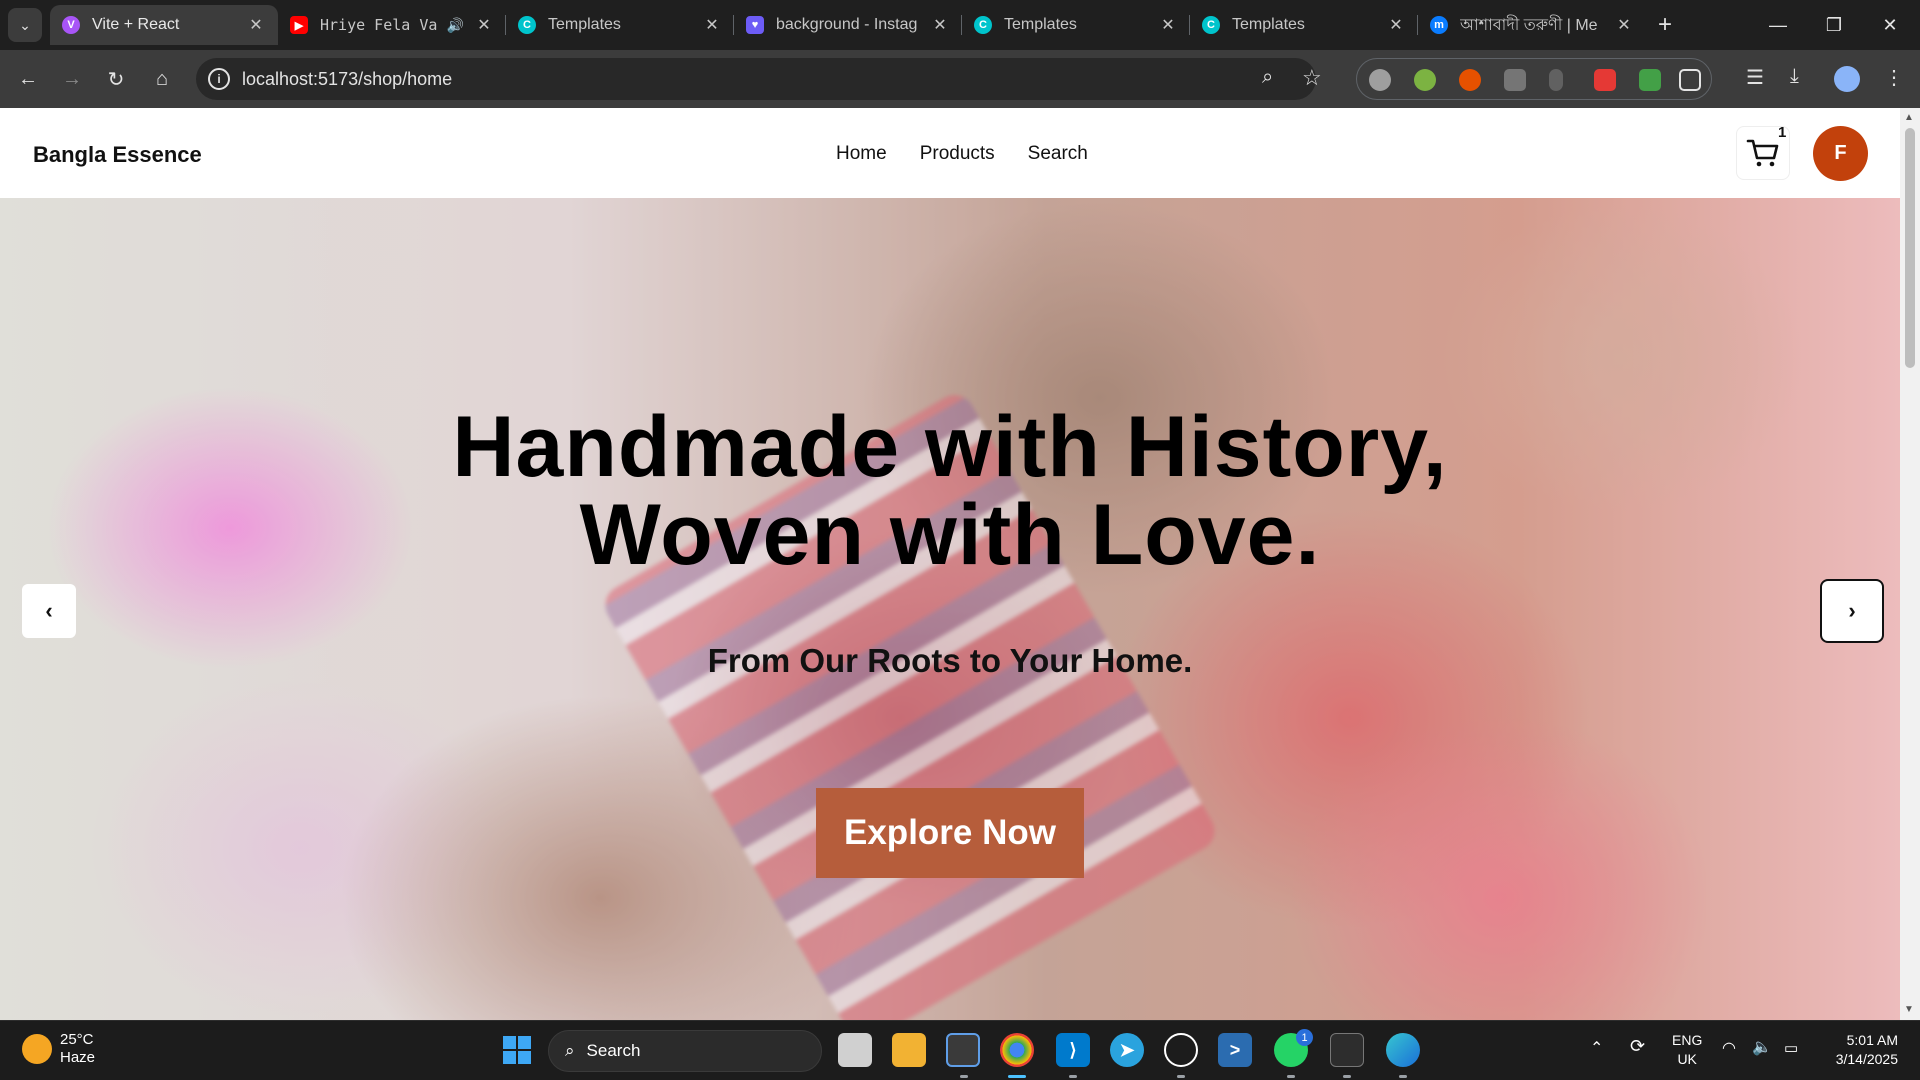 This screenshot has height=1080, width=1920. What do you see at coordinates (25, 25) in the screenshot?
I see `tab-search-button: ⌄` at bounding box center [25, 25].